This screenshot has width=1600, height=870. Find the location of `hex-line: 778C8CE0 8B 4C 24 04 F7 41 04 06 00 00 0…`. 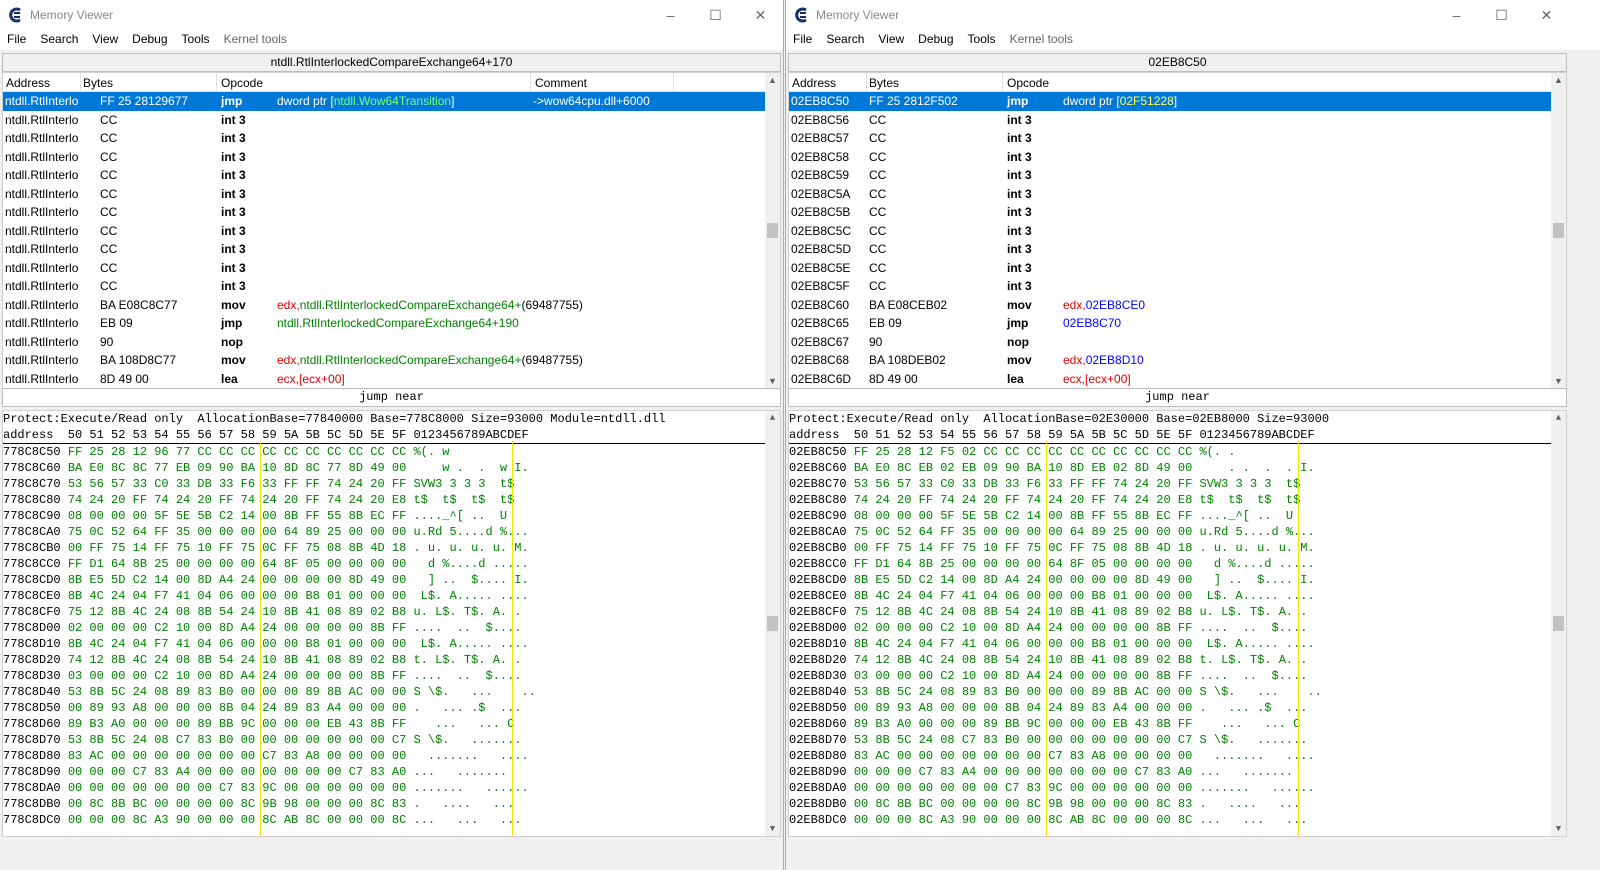

hex-line: 778C8CE0 8B 4C 24 04 F7 41 04 06 00 00 0… is located at coordinates (391, 596).